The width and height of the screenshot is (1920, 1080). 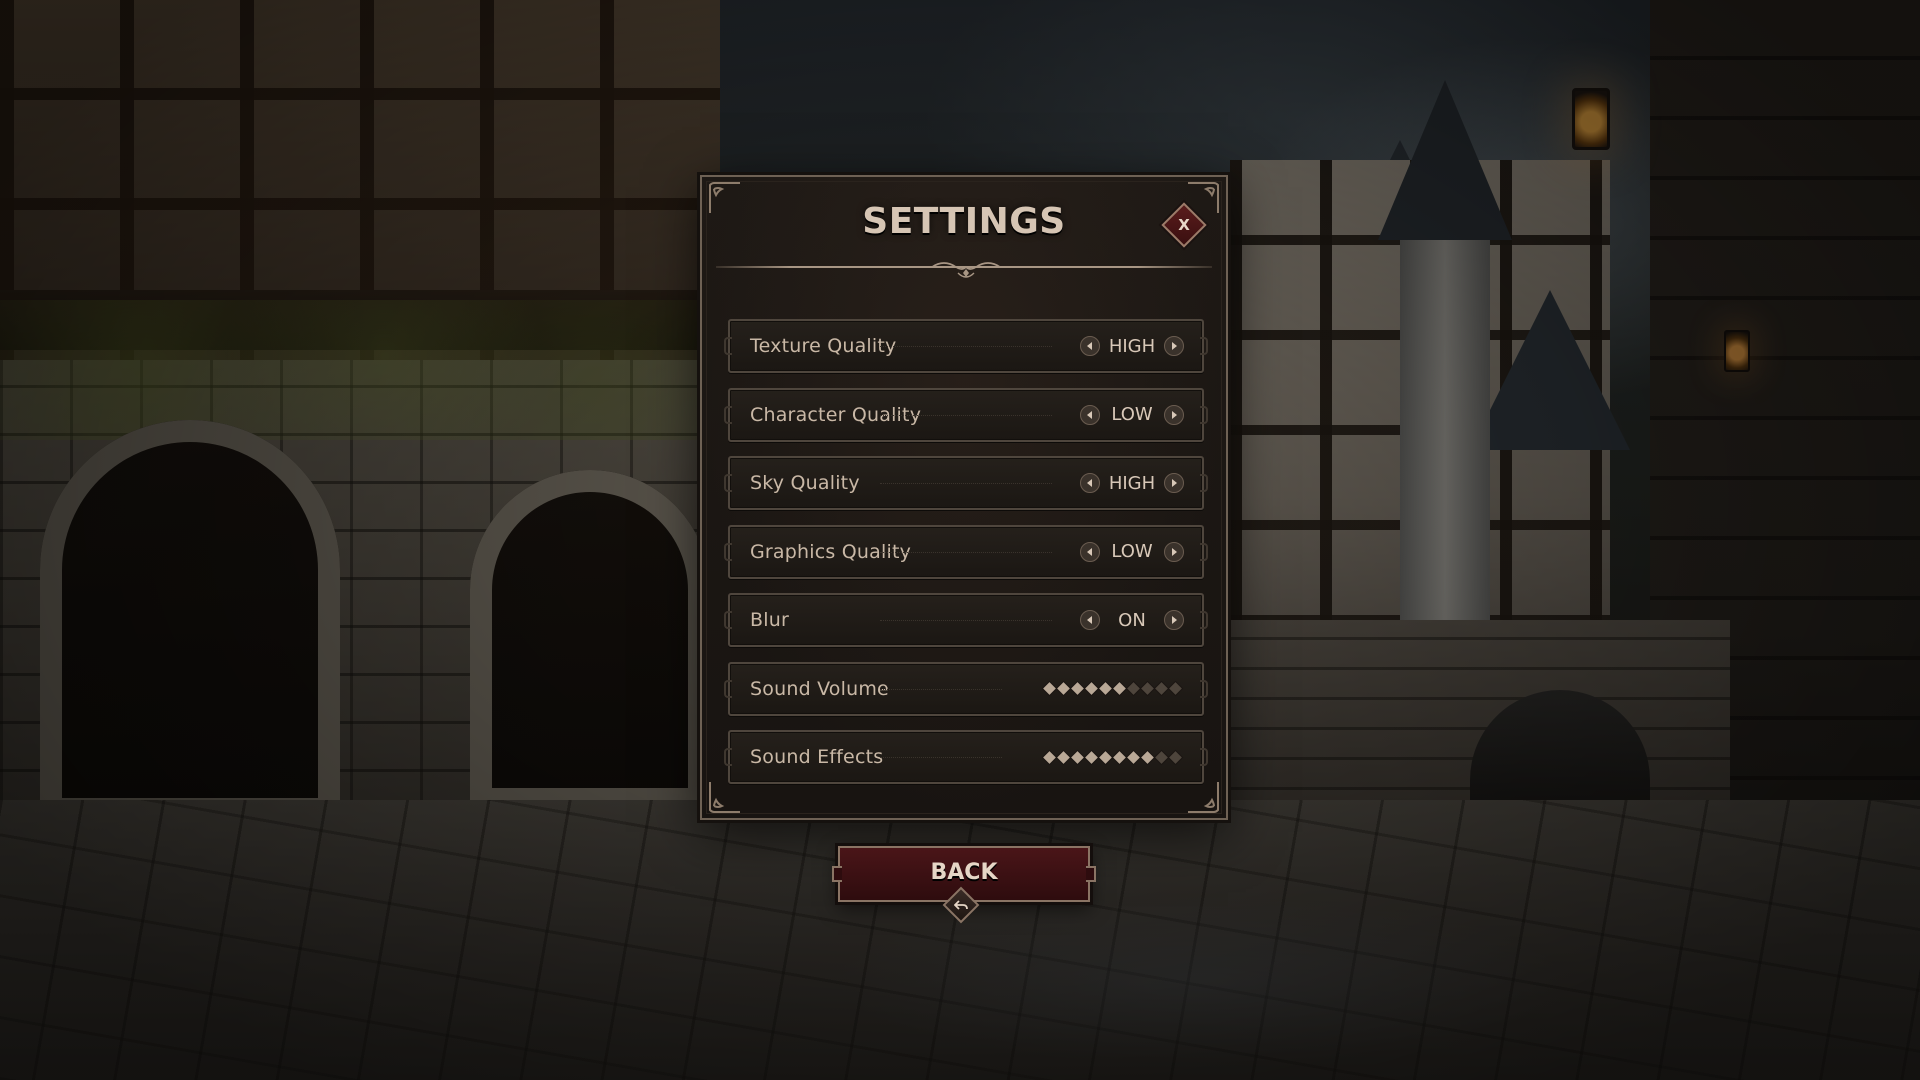 I want to click on volume-slider, so click(x=1112, y=689).